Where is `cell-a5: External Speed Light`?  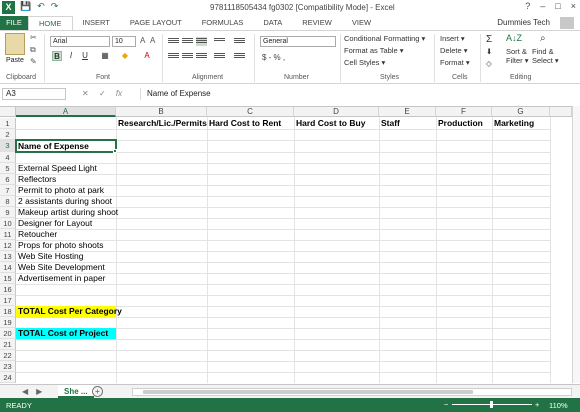
cell-a5: External Speed Light is located at coordinates (56, 168).